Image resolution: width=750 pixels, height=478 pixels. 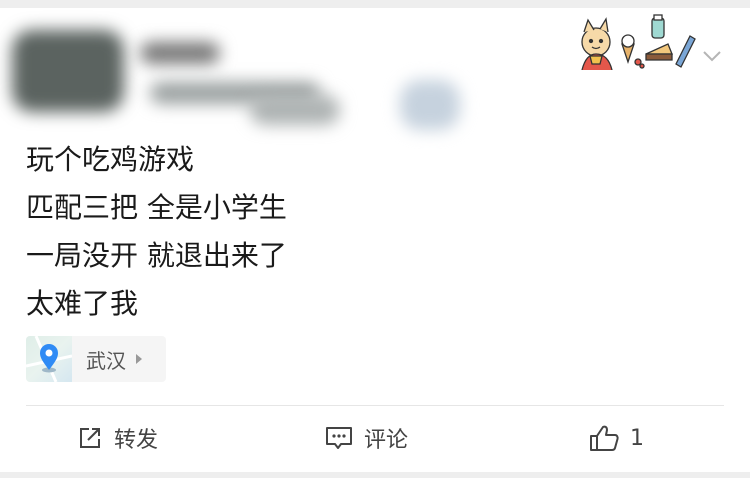 I want to click on location-tag: 武汉, so click(x=96, y=359).